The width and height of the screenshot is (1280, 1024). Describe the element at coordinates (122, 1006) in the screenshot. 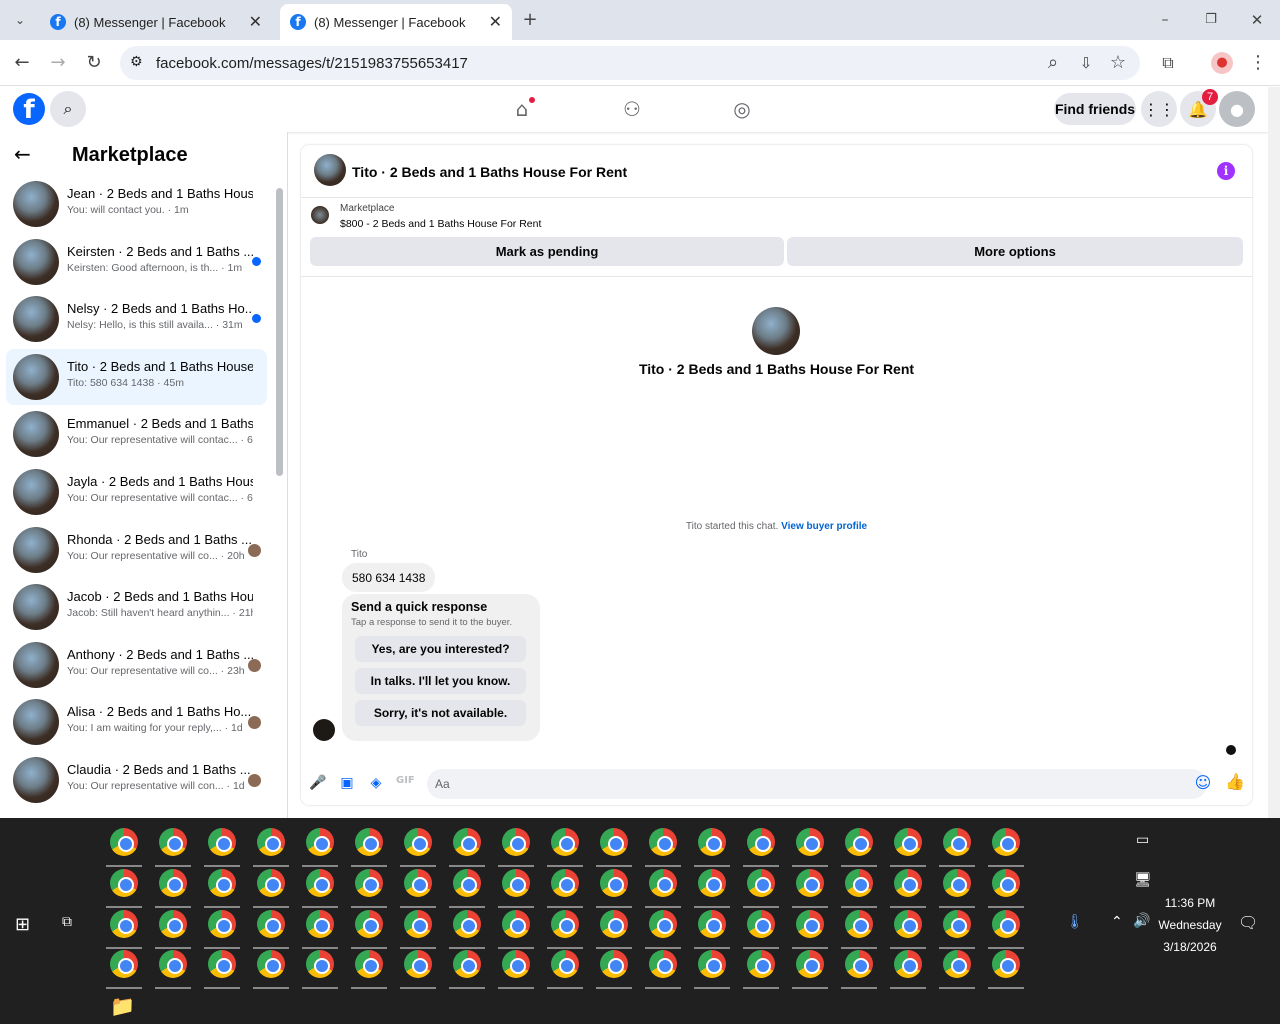

I see `file-explorer-icon: 📁` at that location.